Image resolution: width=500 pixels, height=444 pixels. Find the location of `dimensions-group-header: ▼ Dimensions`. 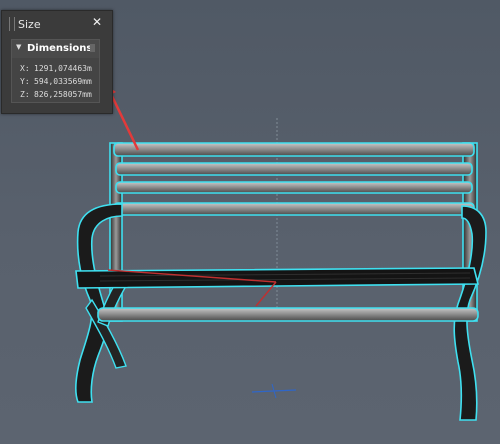

dimensions-group-header: ▼ Dimensions is located at coordinates (55, 49).